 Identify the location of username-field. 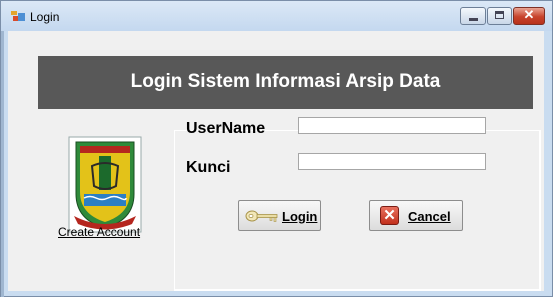
(392, 125).